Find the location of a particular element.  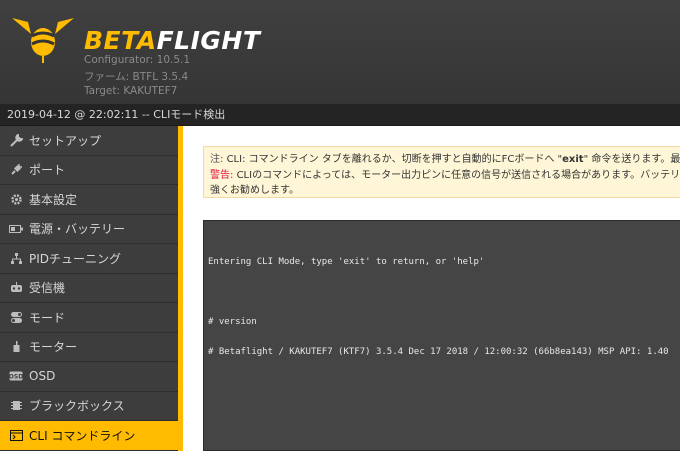

toggle-icon is located at coordinates (16, 317).